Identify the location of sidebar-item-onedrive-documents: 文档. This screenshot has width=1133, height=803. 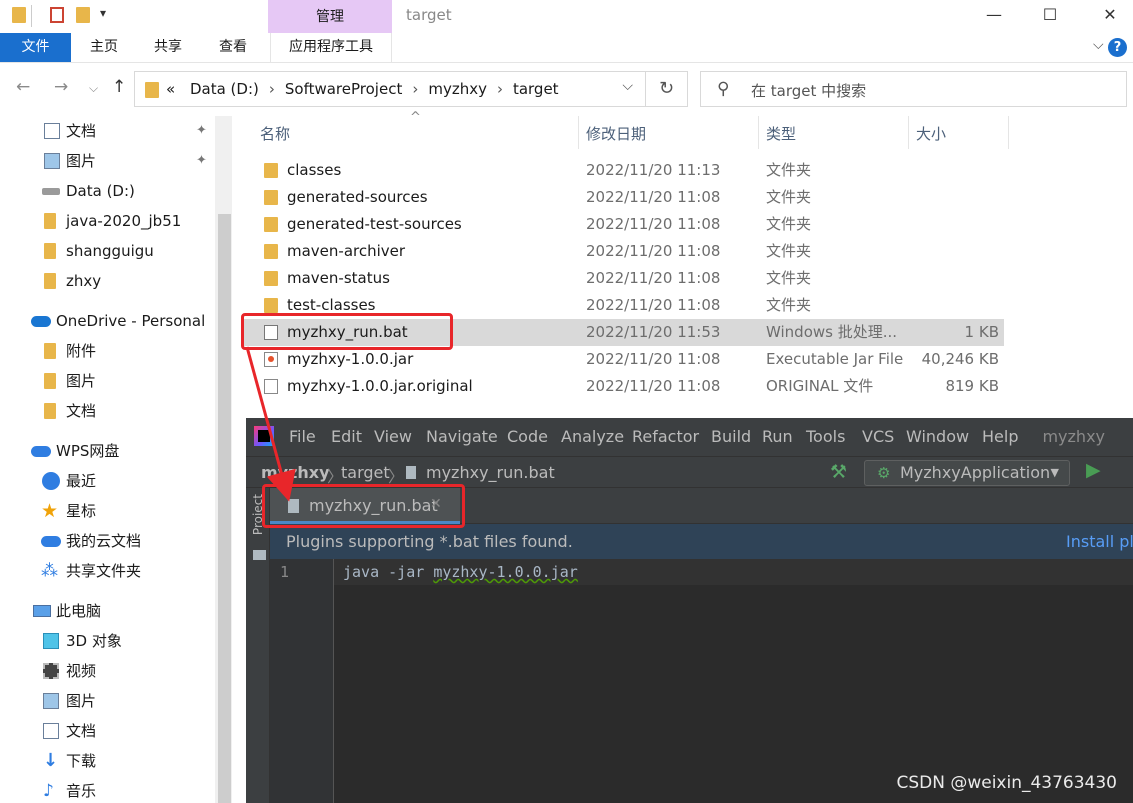
(107, 411).